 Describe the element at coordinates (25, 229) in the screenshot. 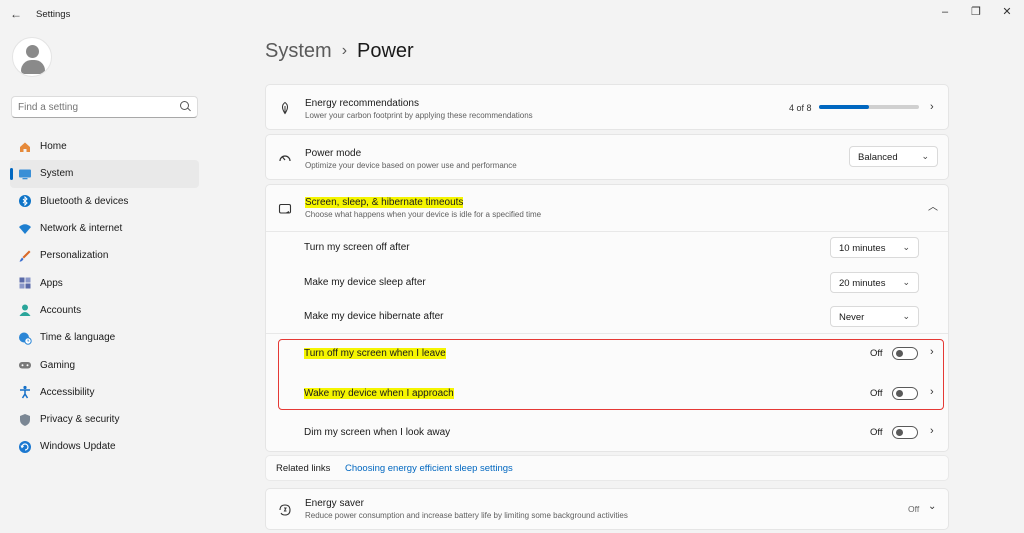

I see `wifi-icon` at that location.